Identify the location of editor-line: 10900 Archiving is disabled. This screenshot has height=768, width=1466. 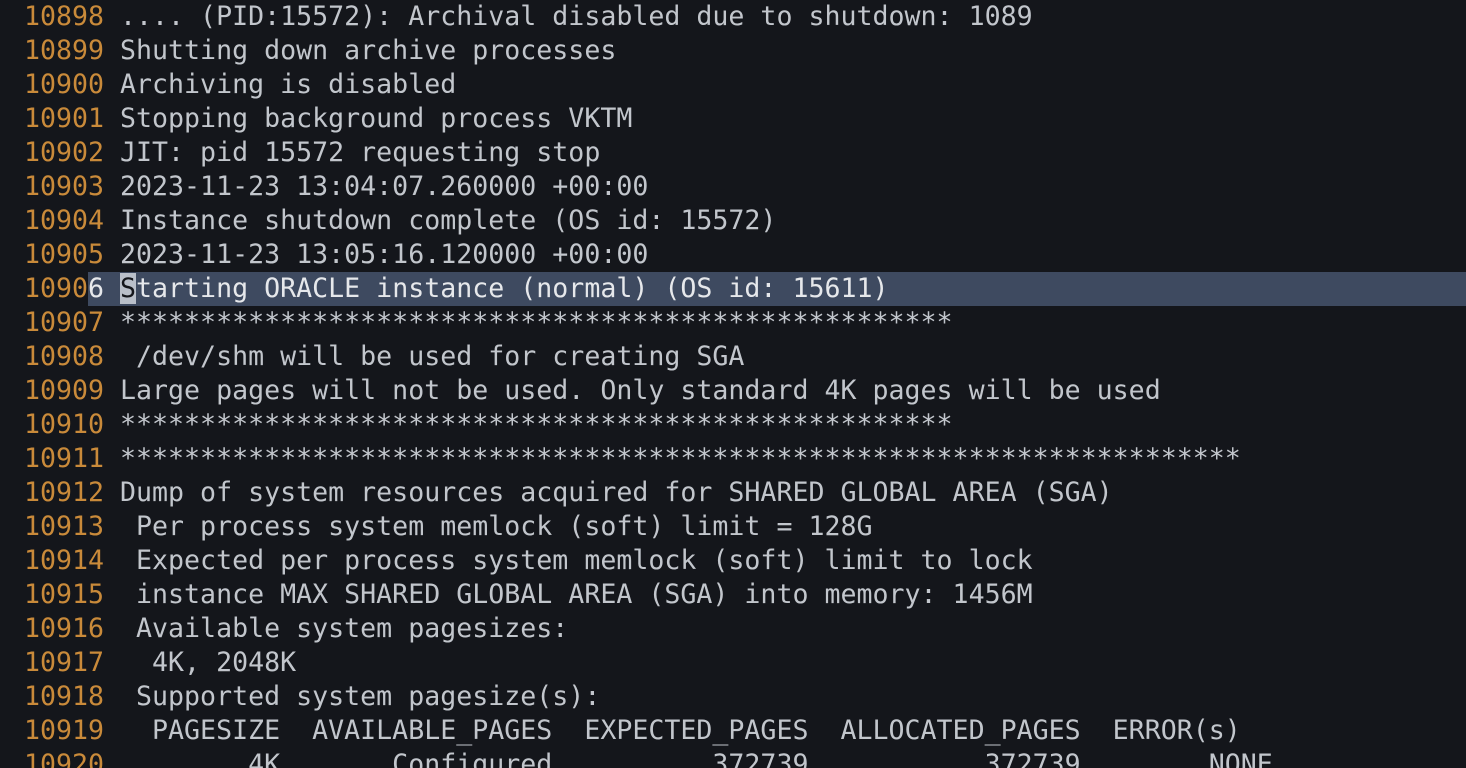
(733, 85).